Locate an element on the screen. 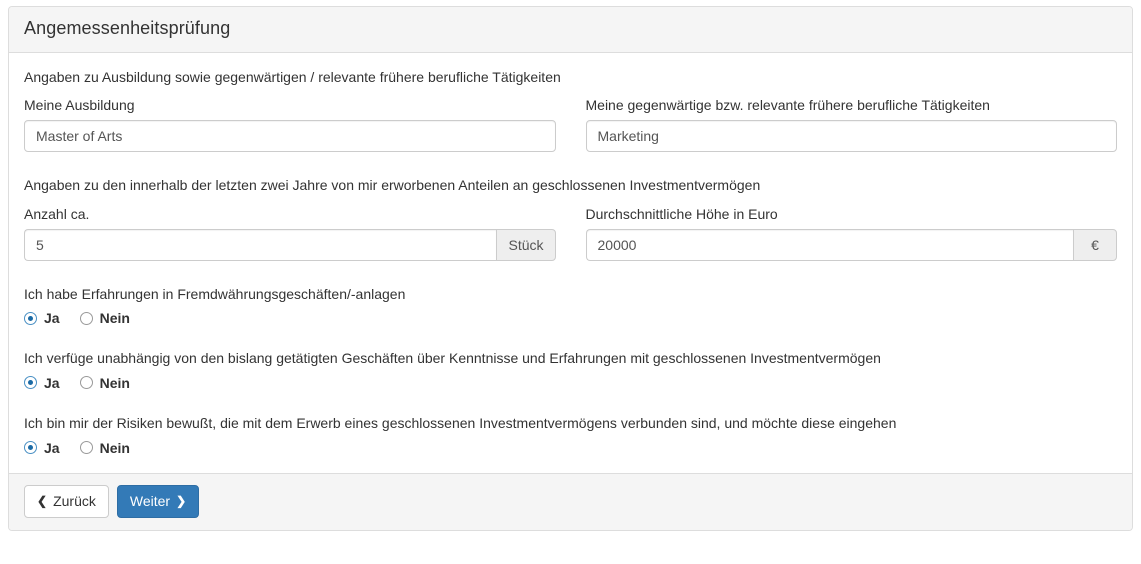 The height and width of the screenshot is (564, 1141). radio-kenntnisse-nein: Nein is located at coordinates (104, 382).